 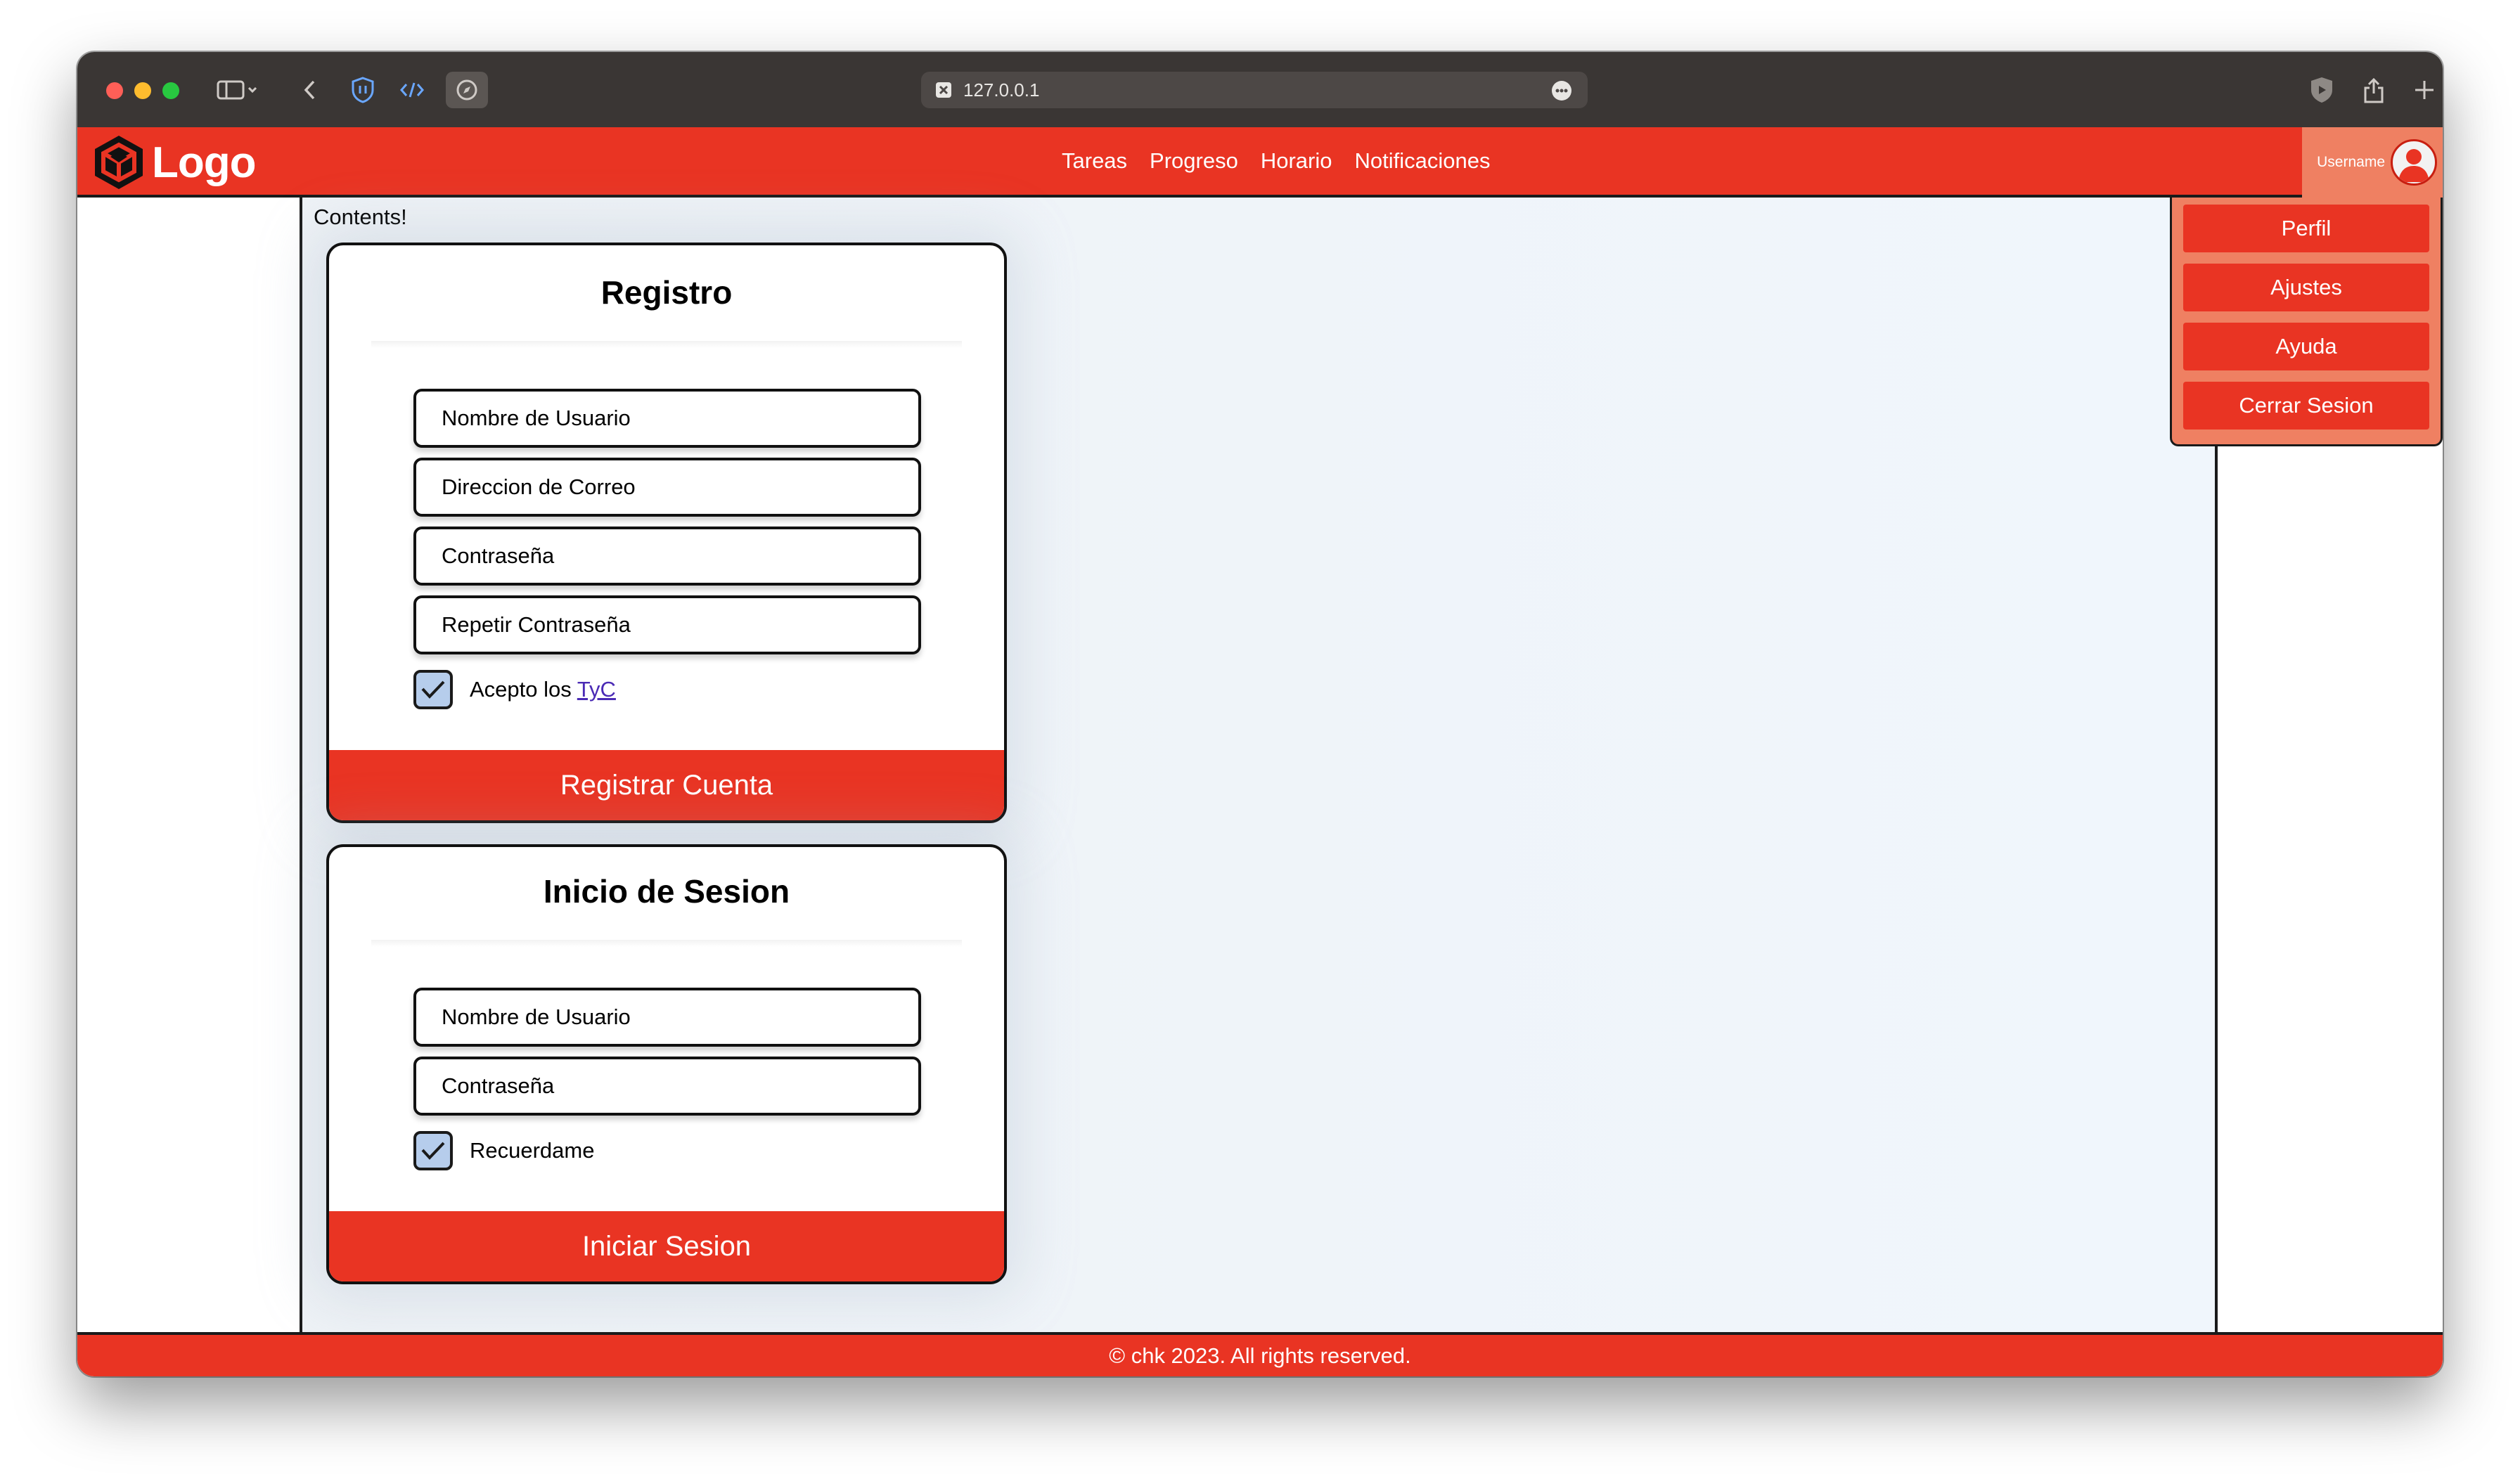 What do you see at coordinates (1254, 90) in the screenshot?
I see `address-bar: 127.0.0.1` at bounding box center [1254, 90].